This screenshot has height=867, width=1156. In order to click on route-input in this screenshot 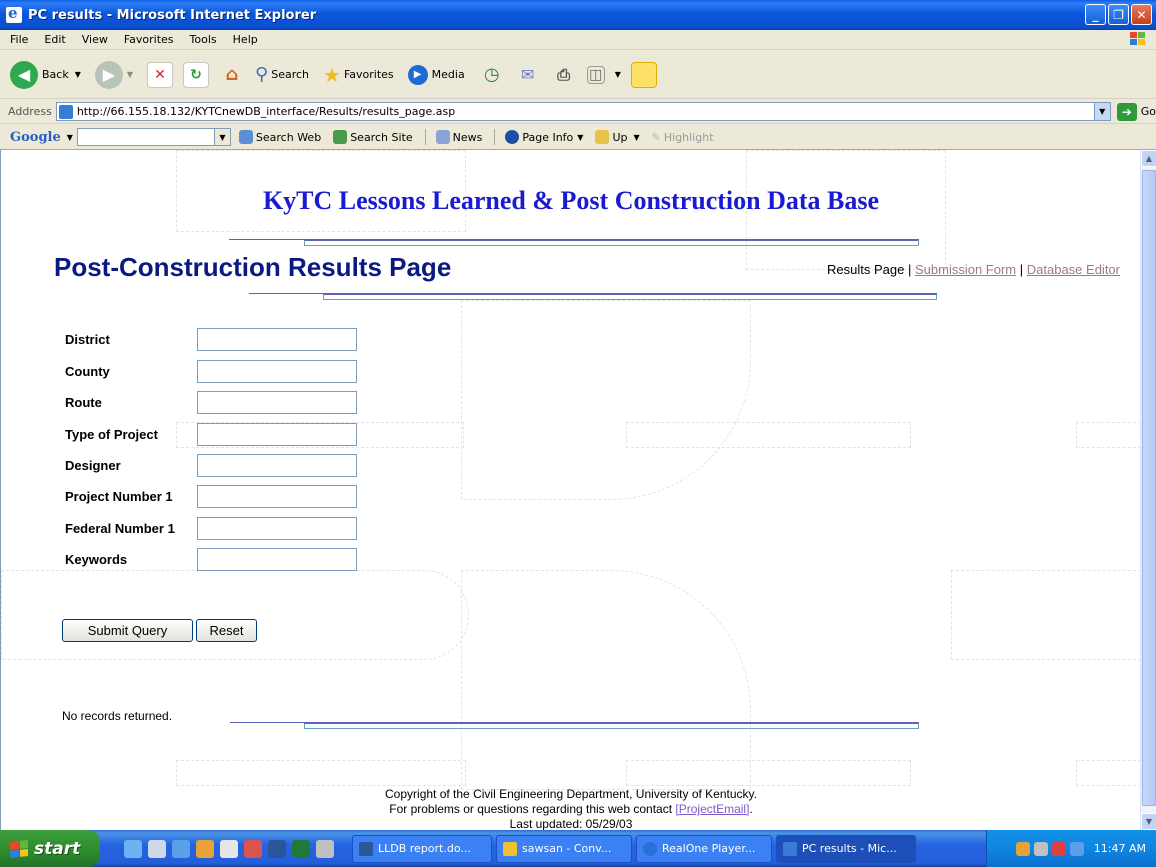, I will do `click(277, 402)`.